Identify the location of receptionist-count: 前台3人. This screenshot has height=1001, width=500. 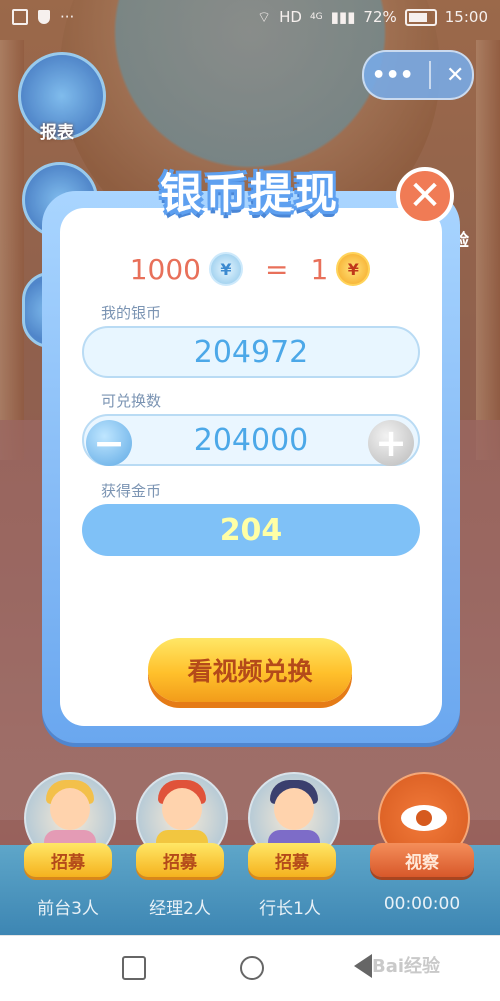
(68, 909).